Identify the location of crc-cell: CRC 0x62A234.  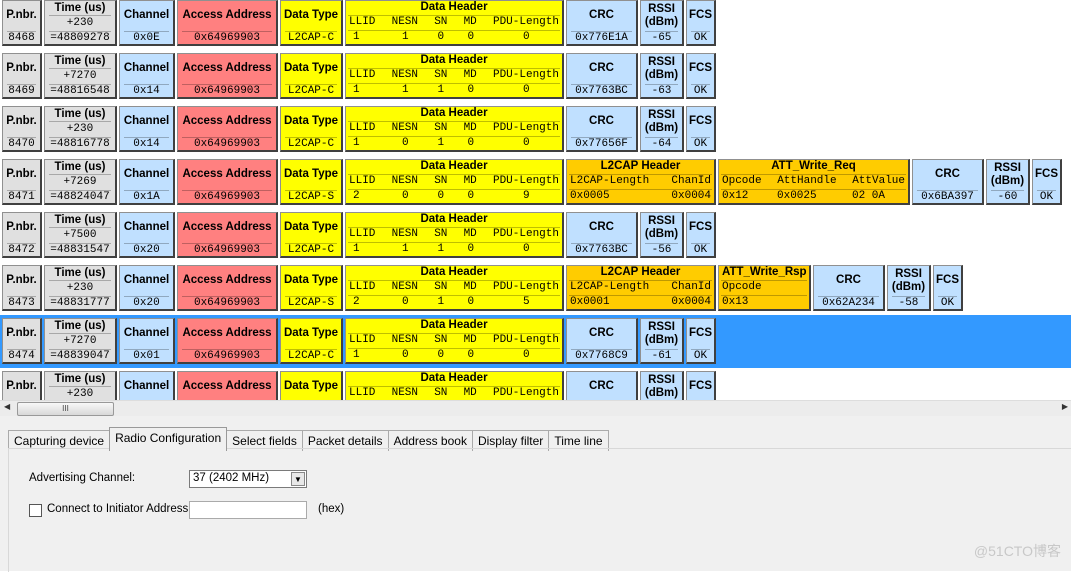
(849, 288).